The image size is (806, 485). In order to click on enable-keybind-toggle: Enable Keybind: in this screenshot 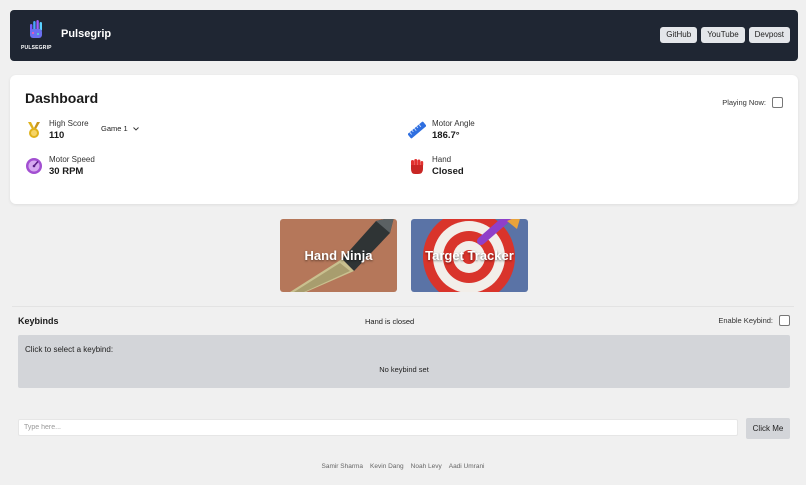, I will do `click(754, 320)`.